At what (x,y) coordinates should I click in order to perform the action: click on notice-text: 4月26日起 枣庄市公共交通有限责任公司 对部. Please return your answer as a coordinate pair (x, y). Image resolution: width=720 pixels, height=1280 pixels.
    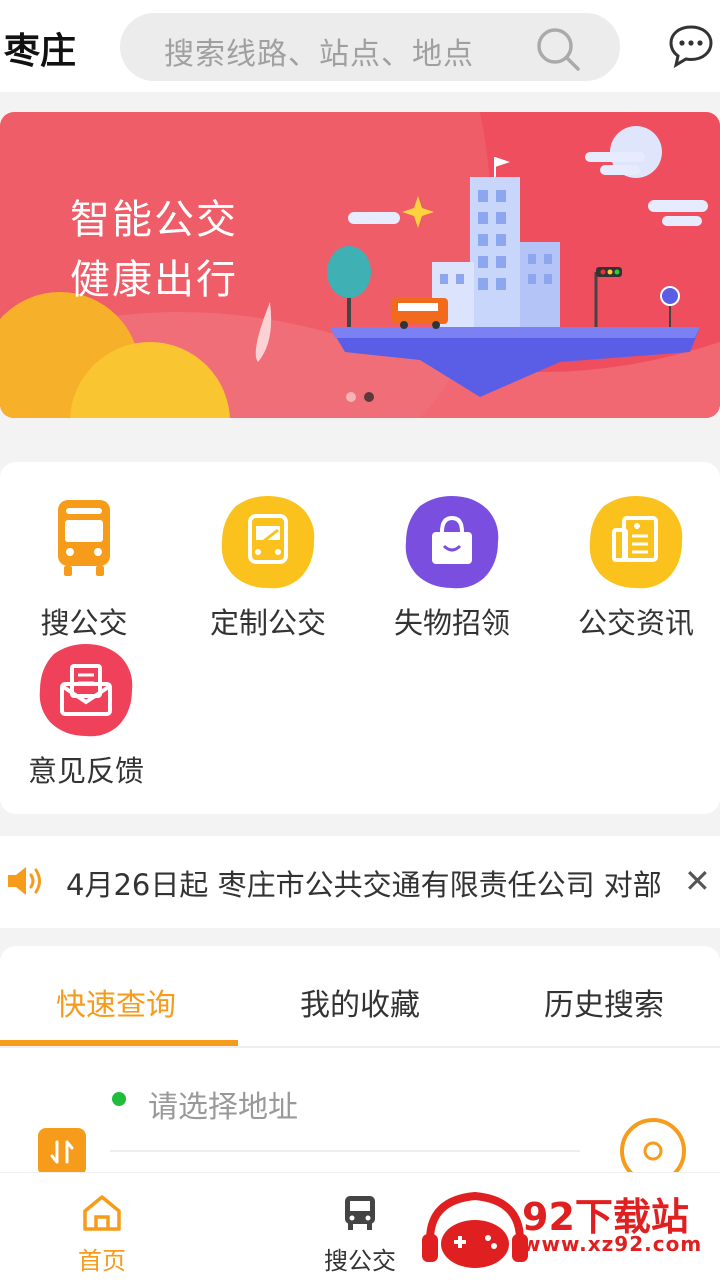
    Looking at the image, I should click on (364, 885).